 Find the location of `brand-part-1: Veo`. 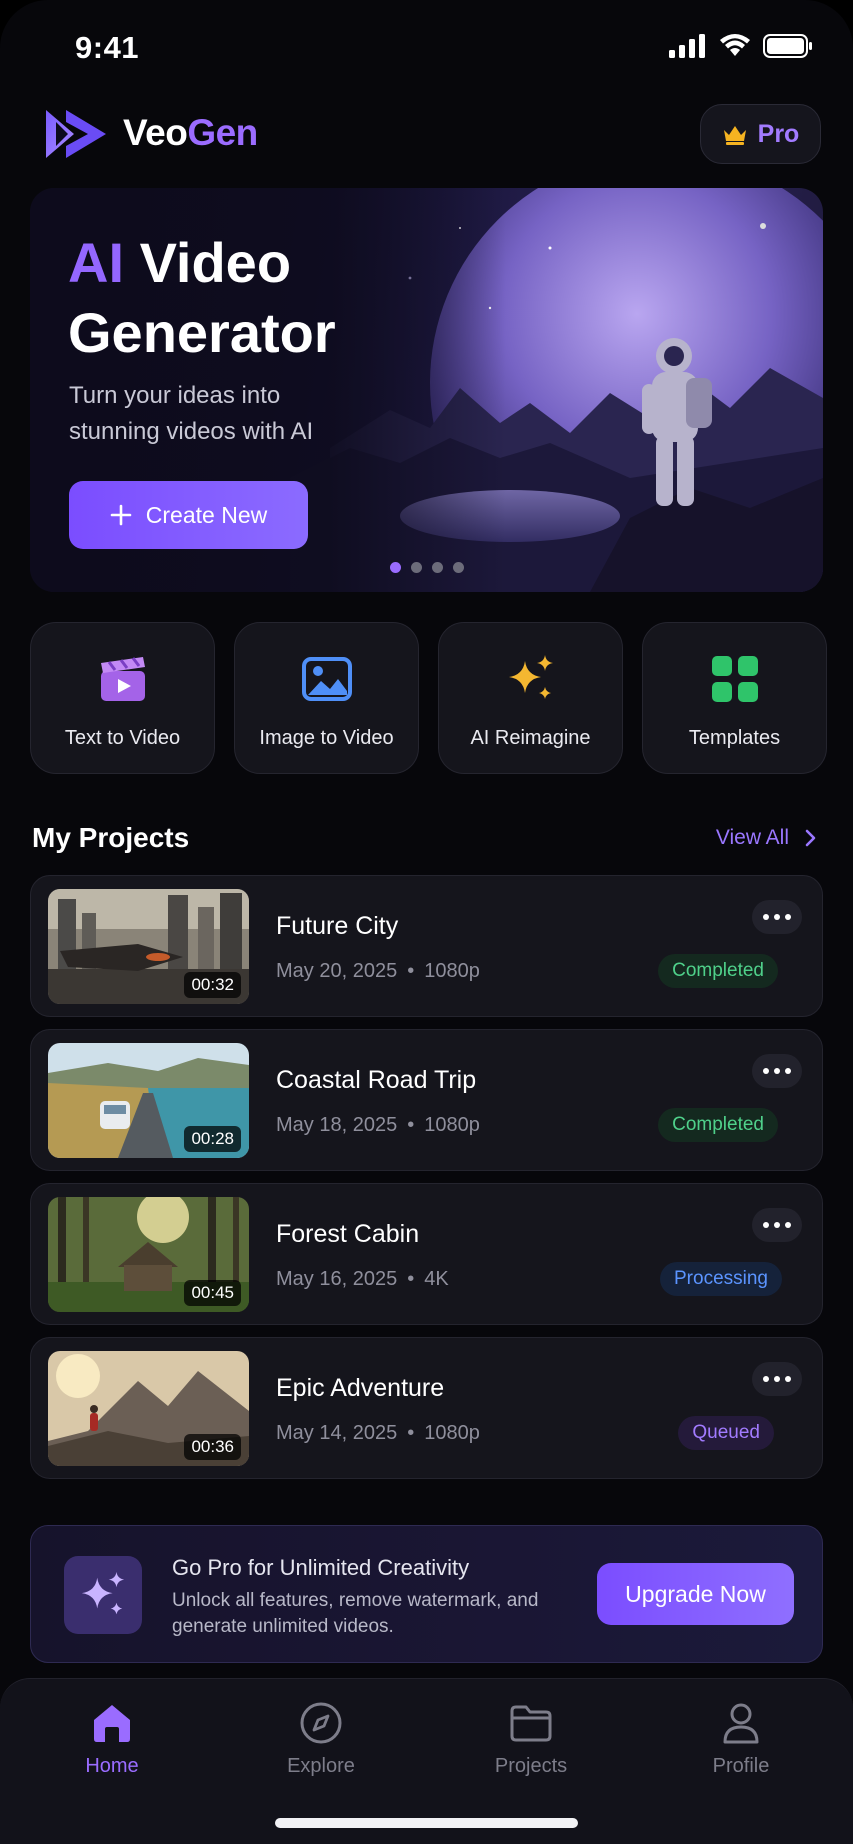

brand-part-1: Veo is located at coordinates (155, 132).